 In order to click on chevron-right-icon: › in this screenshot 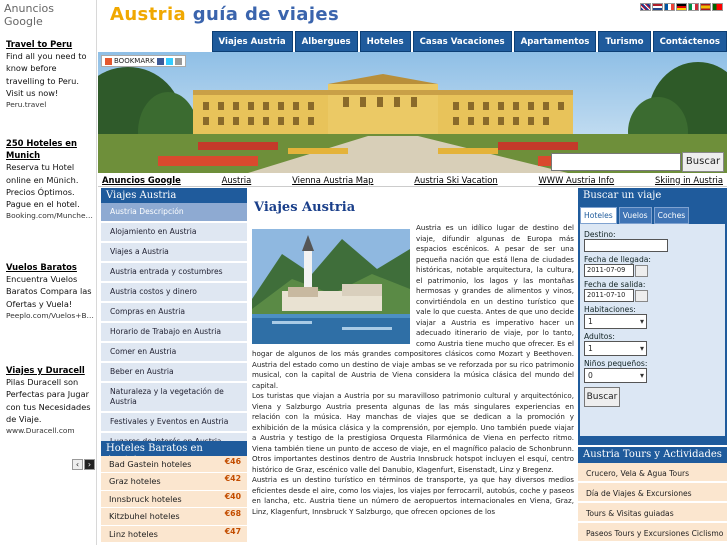, I will do `click(89, 464)`.